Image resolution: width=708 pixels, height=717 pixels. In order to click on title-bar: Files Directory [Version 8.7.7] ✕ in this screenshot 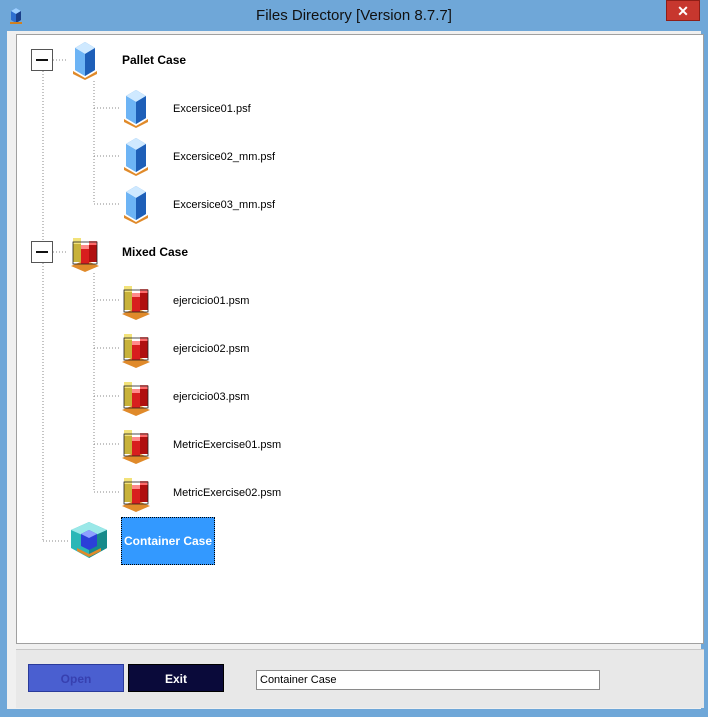, I will do `click(354, 16)`.